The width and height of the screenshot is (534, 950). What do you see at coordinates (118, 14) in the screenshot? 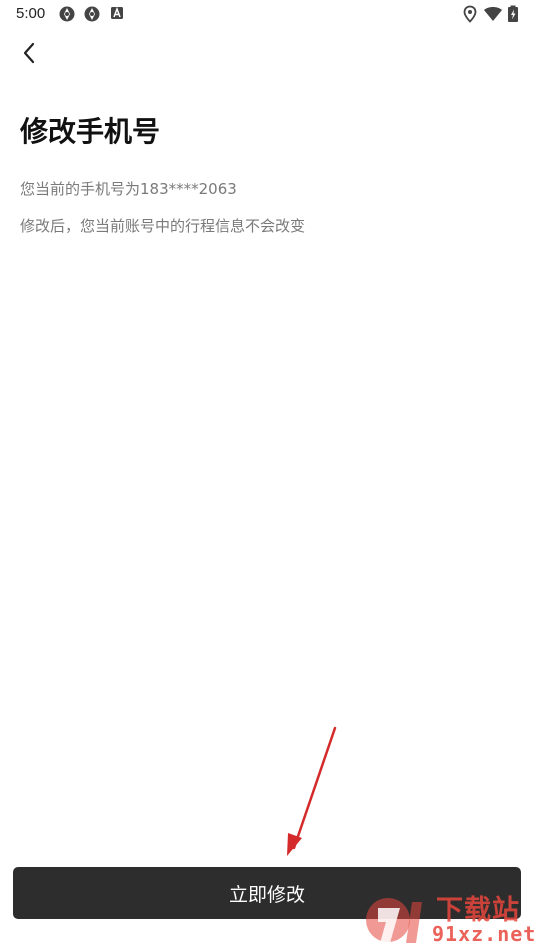
I see `app-notification-icon` at bounding box center [118, 14].